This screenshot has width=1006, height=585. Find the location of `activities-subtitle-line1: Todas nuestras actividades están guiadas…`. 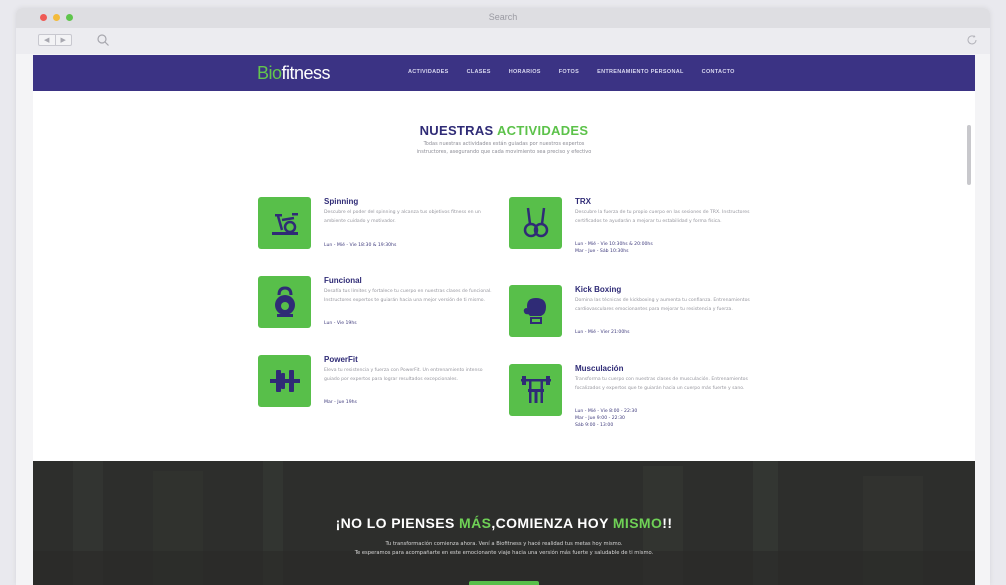

activities-subtitle-line1: Todas nuestras actividades están guiadas… is located at coordinates (504, 144).